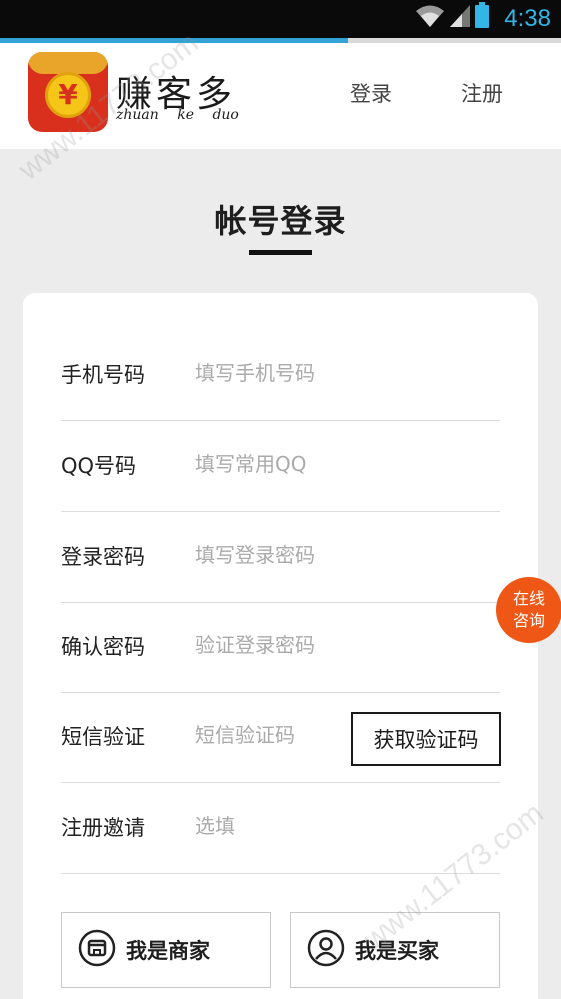 The height and width of the screenshot is (999, 561). Describe the element at coordinates (280, 96) in the screenshot. I see `site-header: ¥ 赚客多 zhuan ke duo 登录 注册` at that location.